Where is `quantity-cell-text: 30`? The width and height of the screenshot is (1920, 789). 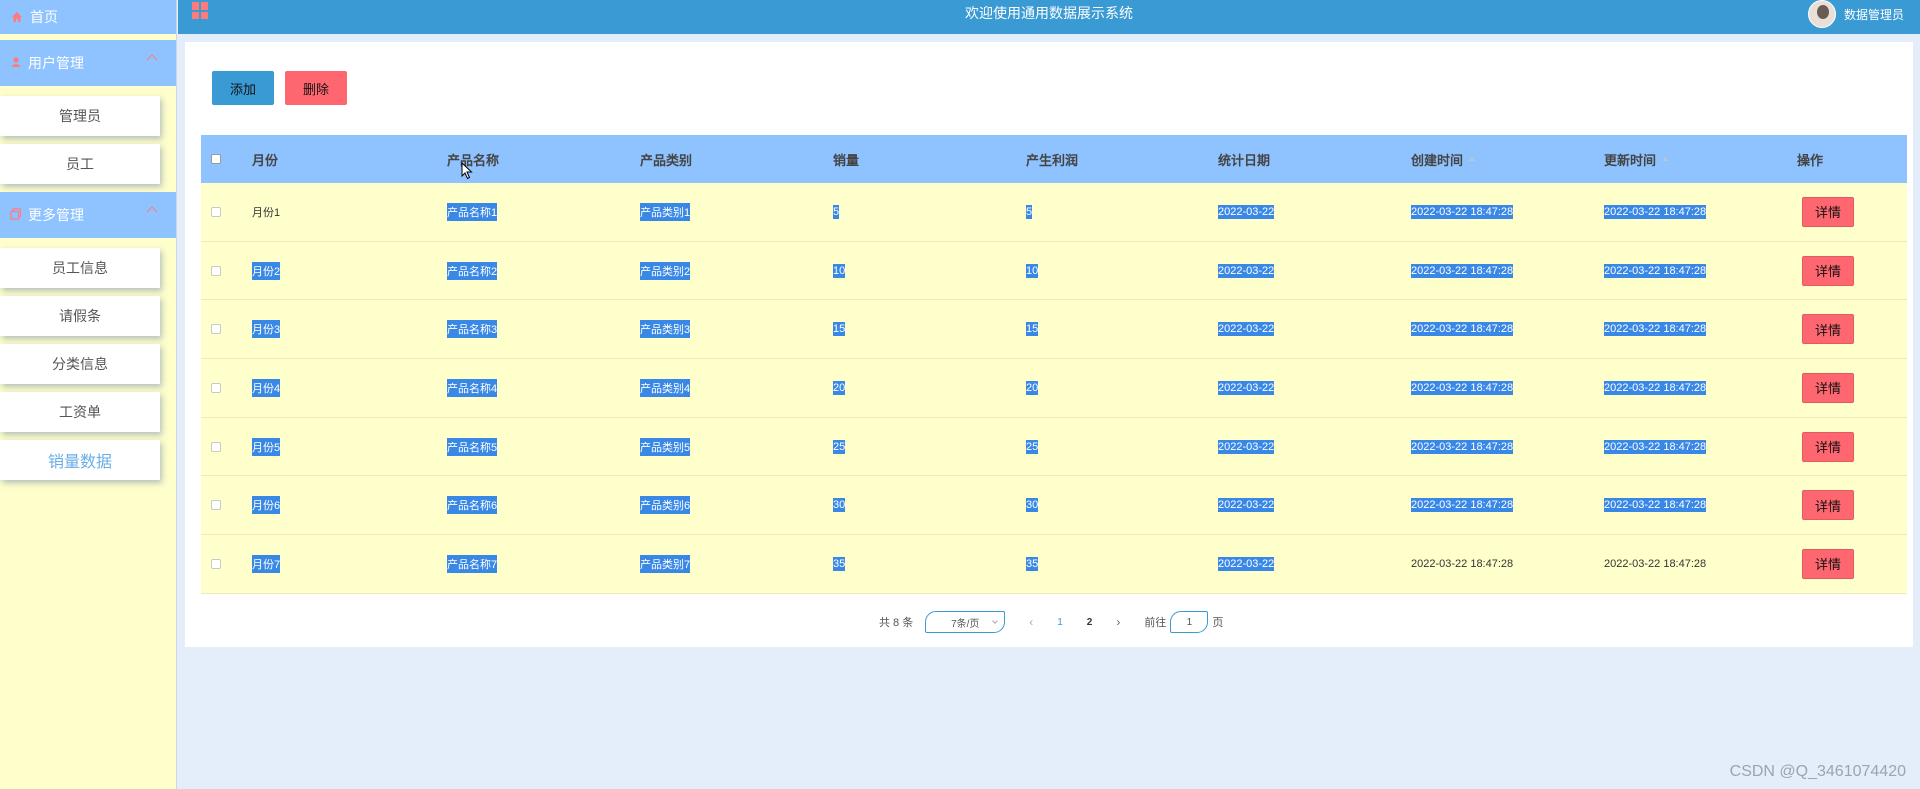
quantity-cell-text: 30 is located at coordinates (839, 505).